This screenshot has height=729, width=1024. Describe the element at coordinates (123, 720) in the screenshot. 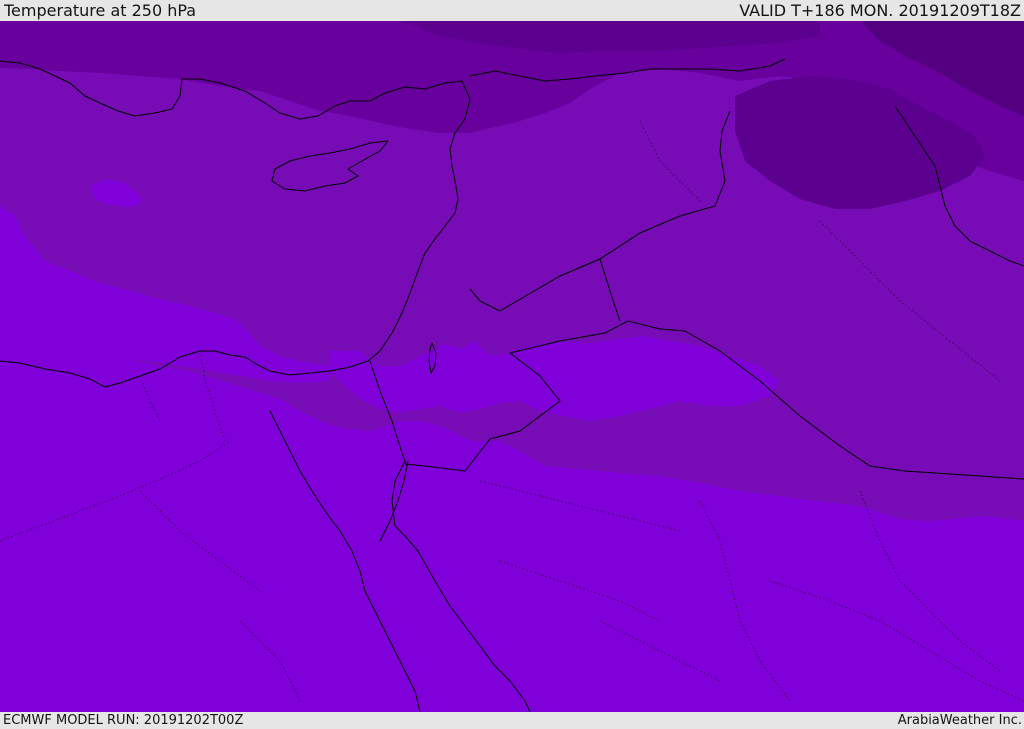

I see `model-run: ECMWF MODEL RUN: 20191202T00Z` at that location.